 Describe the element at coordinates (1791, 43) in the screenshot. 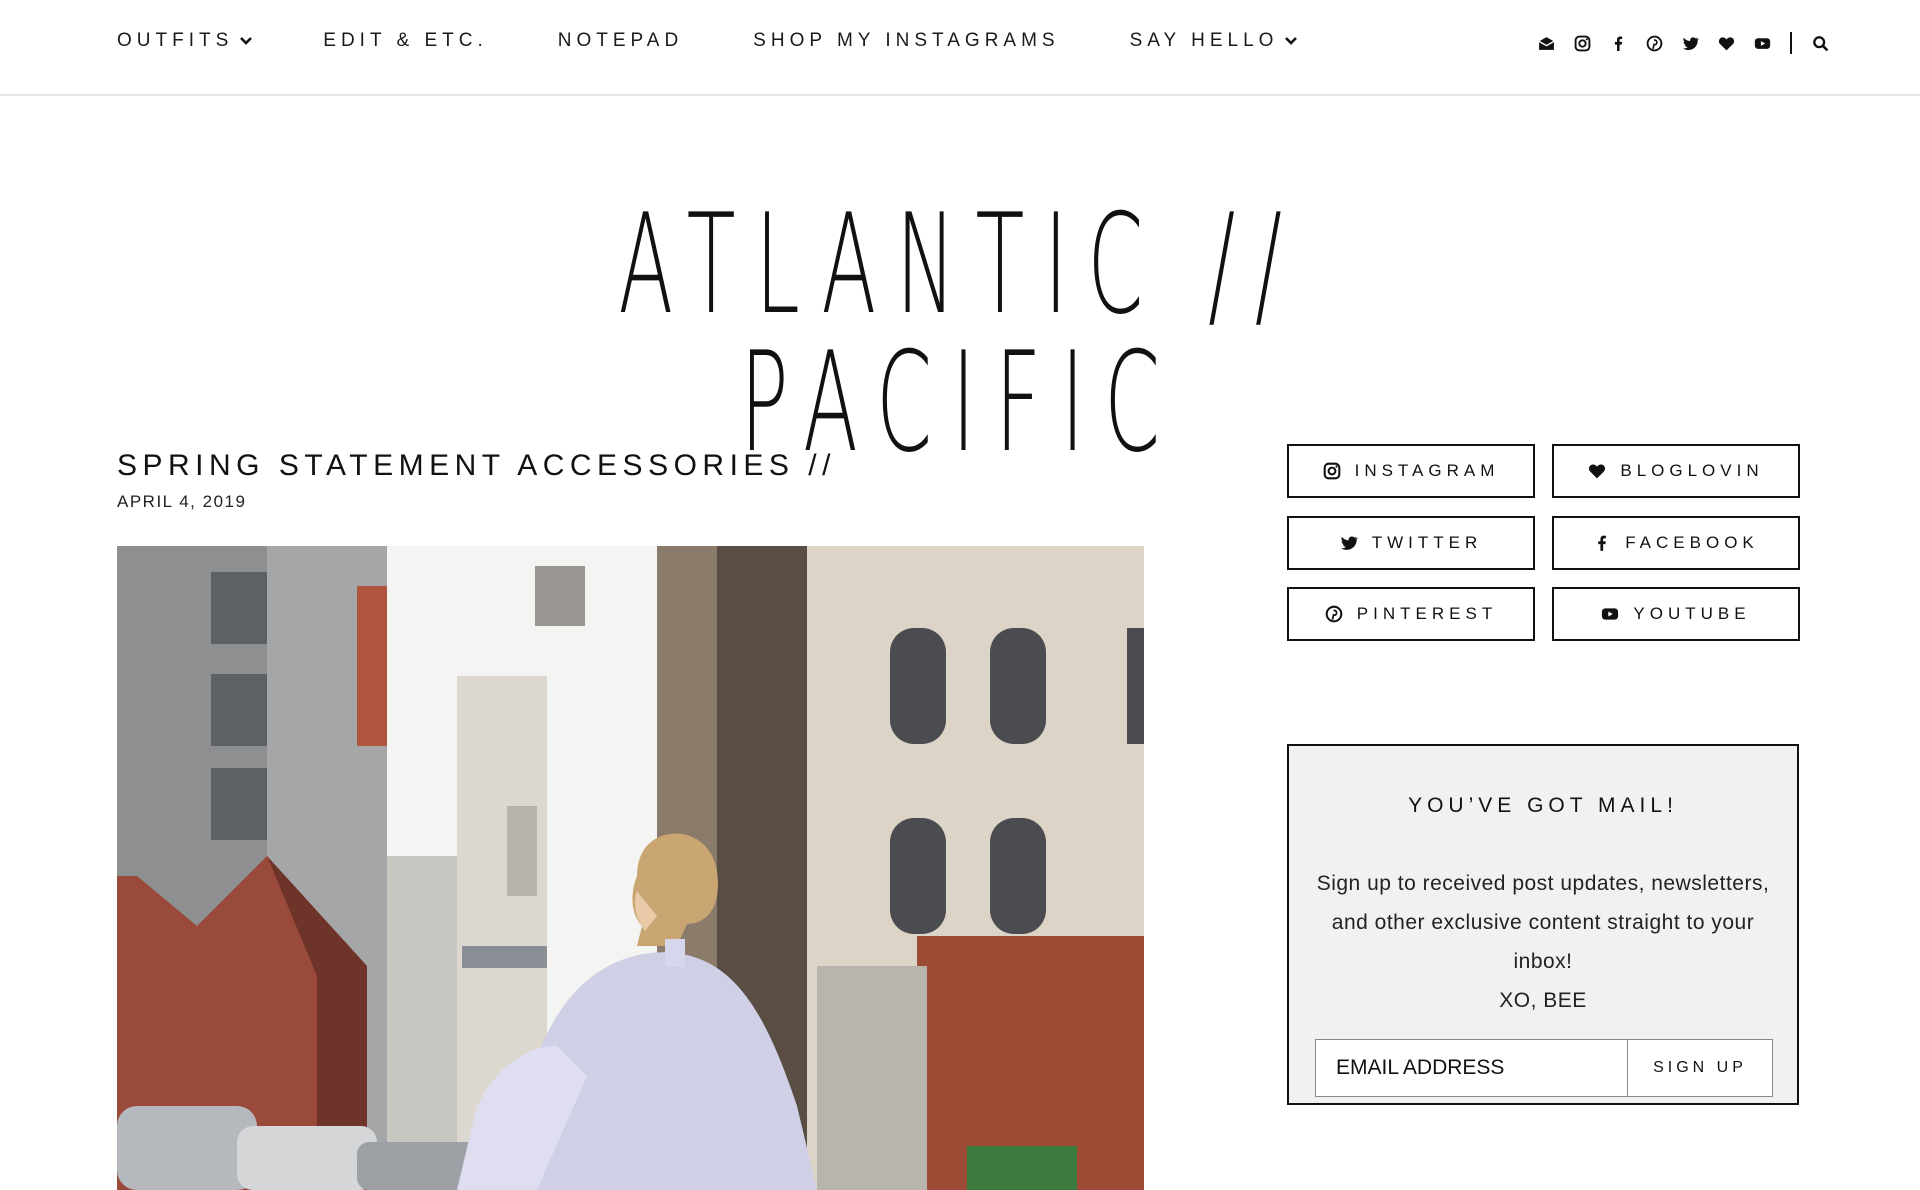

I see `nav-divider` at that location.